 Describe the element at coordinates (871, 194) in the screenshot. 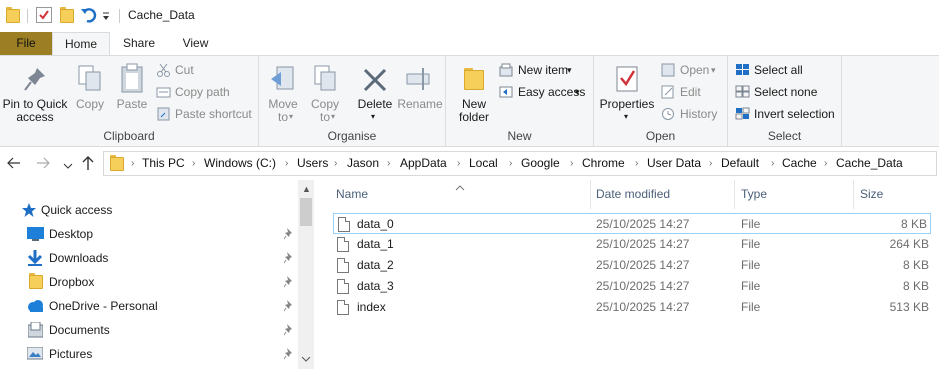

I see `column-header-size: Size` at that location.